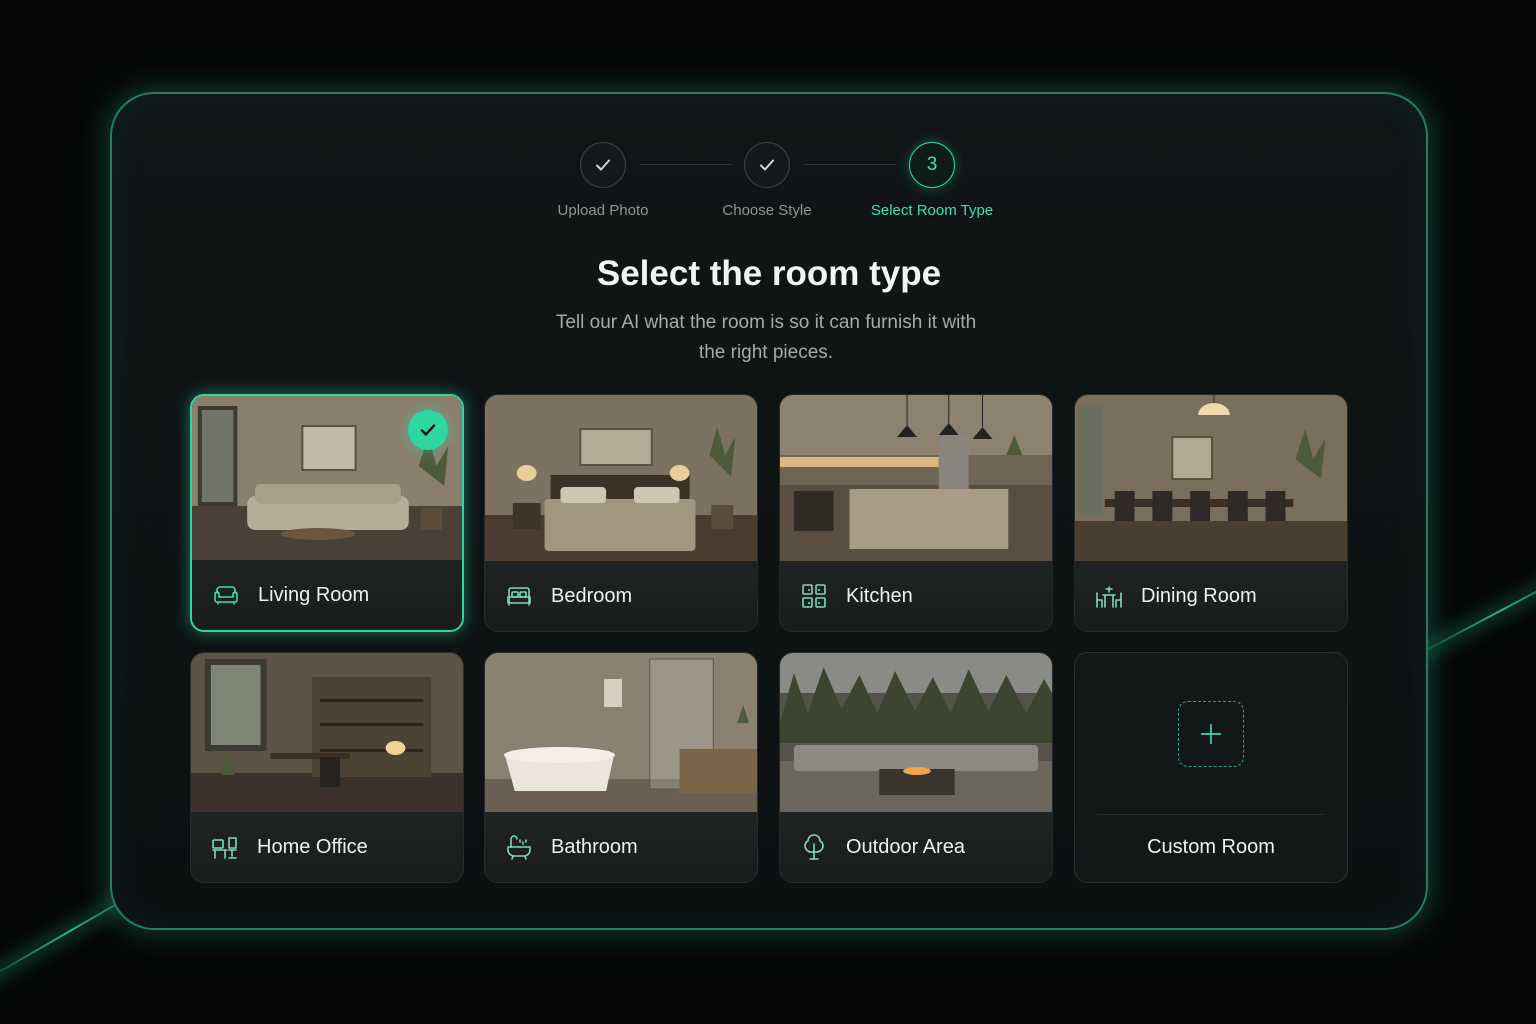 The height and width of the screenshot is (1024, 1536). I want to click on step-upload-photo: Upload Photo, so click(603, 180).